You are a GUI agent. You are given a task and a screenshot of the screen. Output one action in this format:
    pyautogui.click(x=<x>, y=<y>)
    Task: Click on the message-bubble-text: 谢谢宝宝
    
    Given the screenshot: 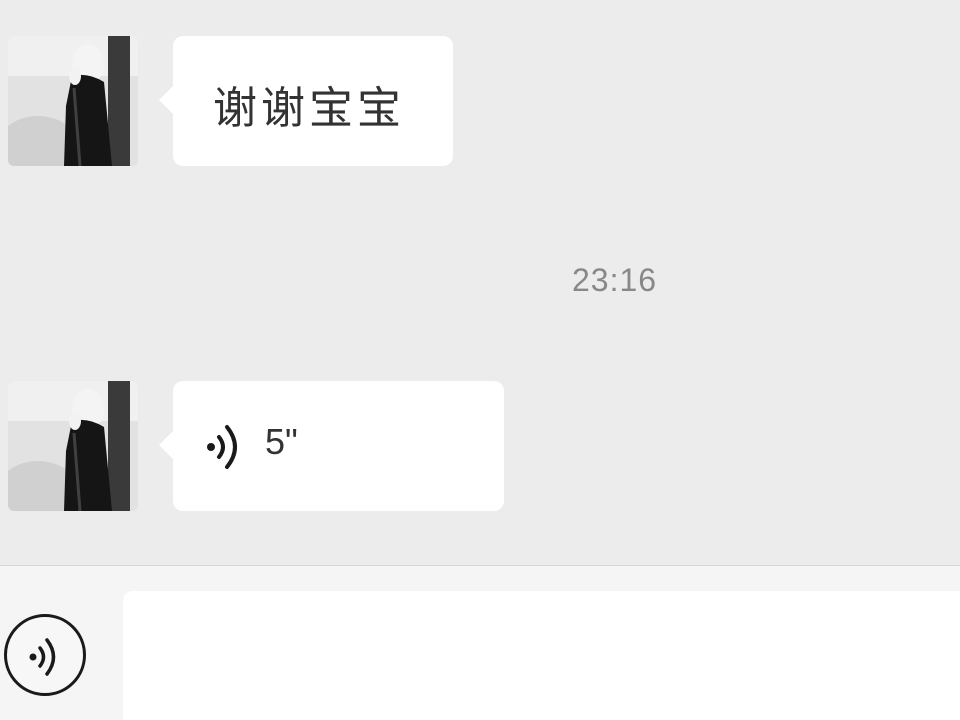 What is the action you would take?
    pyautogui.click(x=306, y=101)
    